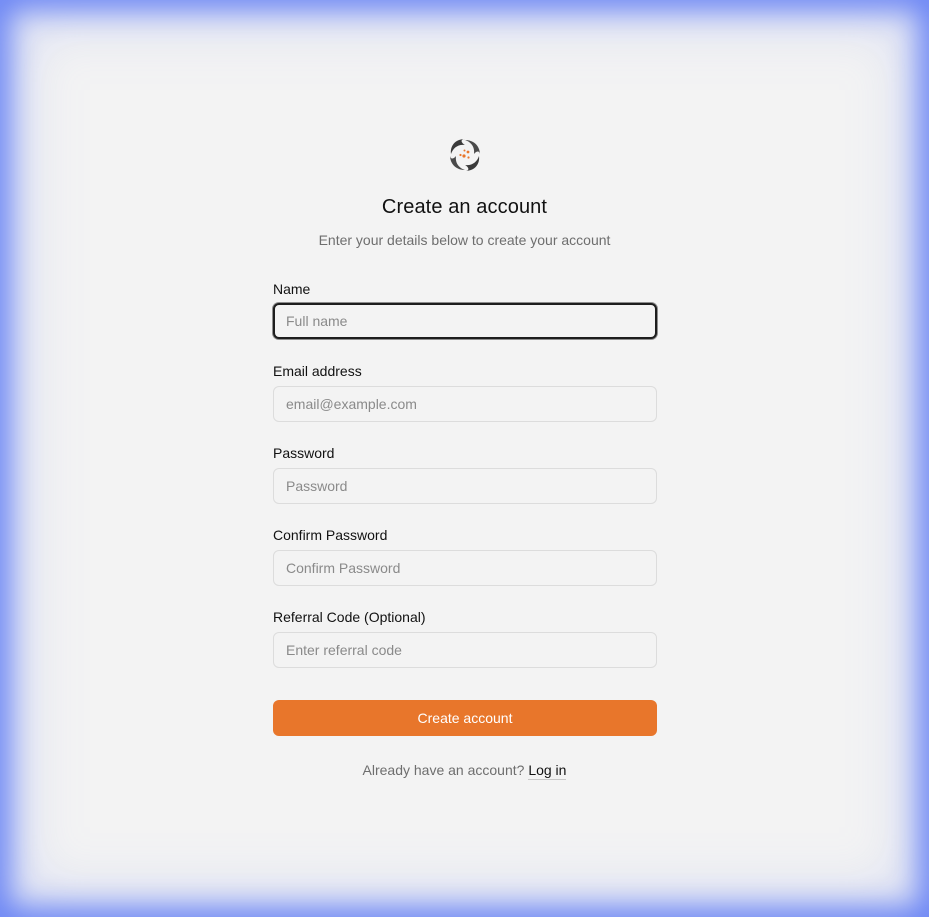 The width and height of the screenshot is (929, 917). I want to click on login-prompt-text: Already have an account?, so click(443, 770).